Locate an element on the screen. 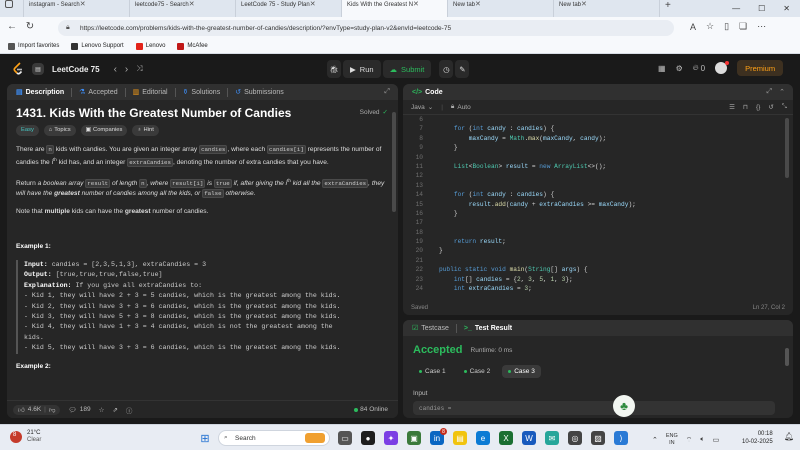  vscode-icon: ⟩ is located at coordinates (621, 438).